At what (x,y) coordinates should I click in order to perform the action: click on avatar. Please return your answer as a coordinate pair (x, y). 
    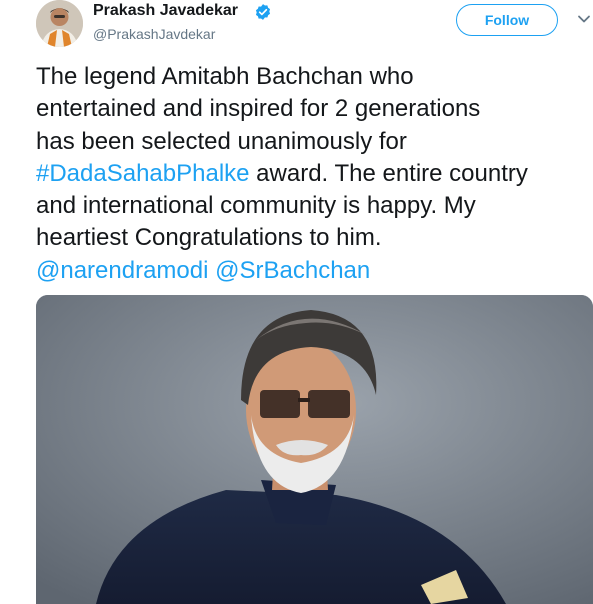
    Looking at the image, I should click on (59, 23).